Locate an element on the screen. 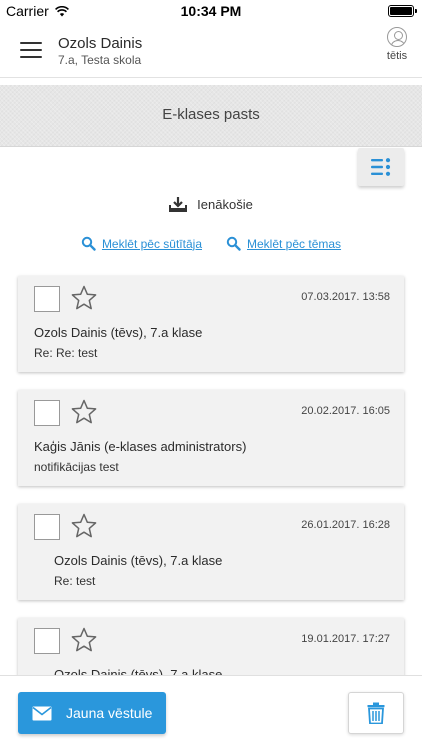 This screenshot has width=422, height=750. inbox-download-icon is located at coordinates (178, 204).